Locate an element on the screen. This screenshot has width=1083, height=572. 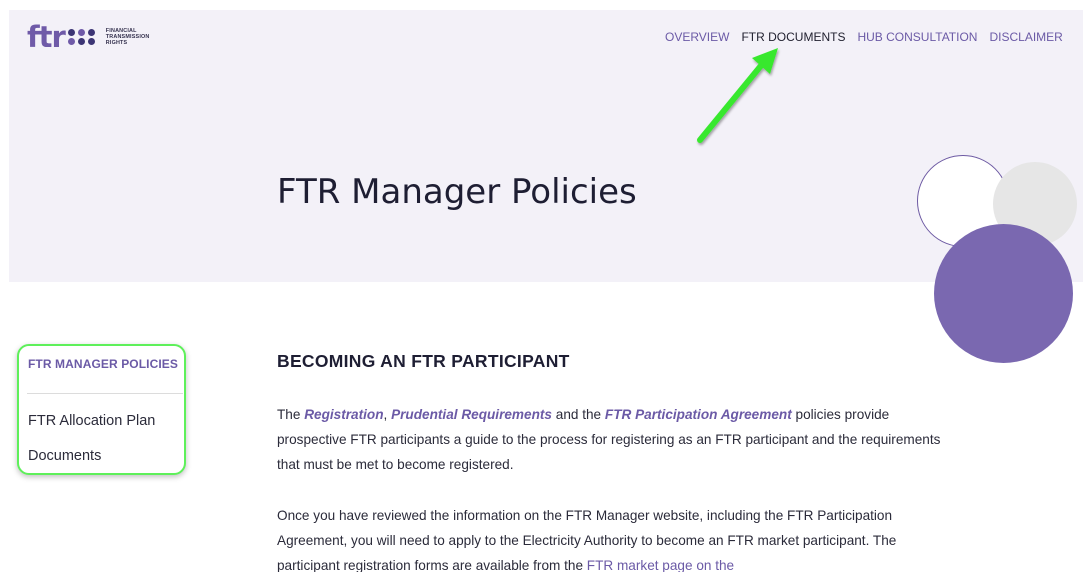
sidebar-heading: FTR MANAGER POLICIES is located at coordinates (103, 364).